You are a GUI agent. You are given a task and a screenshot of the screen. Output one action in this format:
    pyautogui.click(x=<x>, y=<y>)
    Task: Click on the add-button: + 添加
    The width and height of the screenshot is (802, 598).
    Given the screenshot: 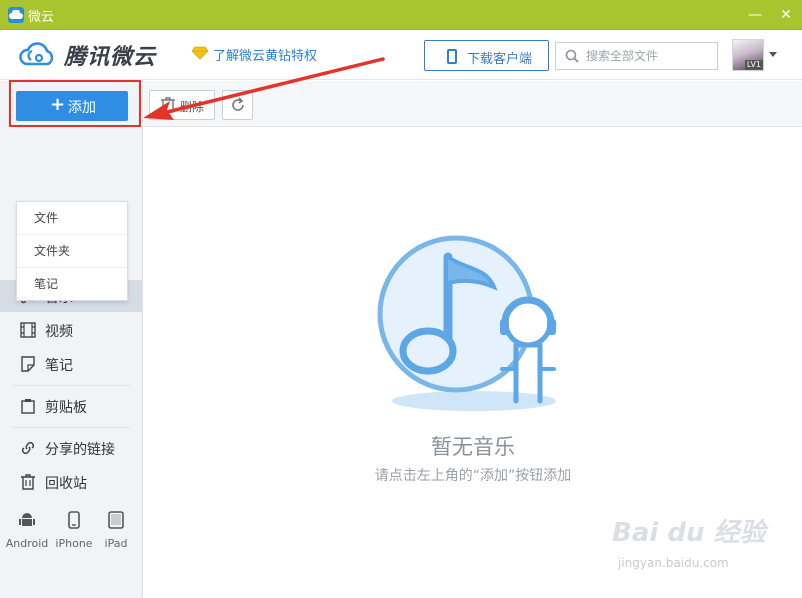 What is the action you would take?
    pyautogui.click(x=72, y=106)
    